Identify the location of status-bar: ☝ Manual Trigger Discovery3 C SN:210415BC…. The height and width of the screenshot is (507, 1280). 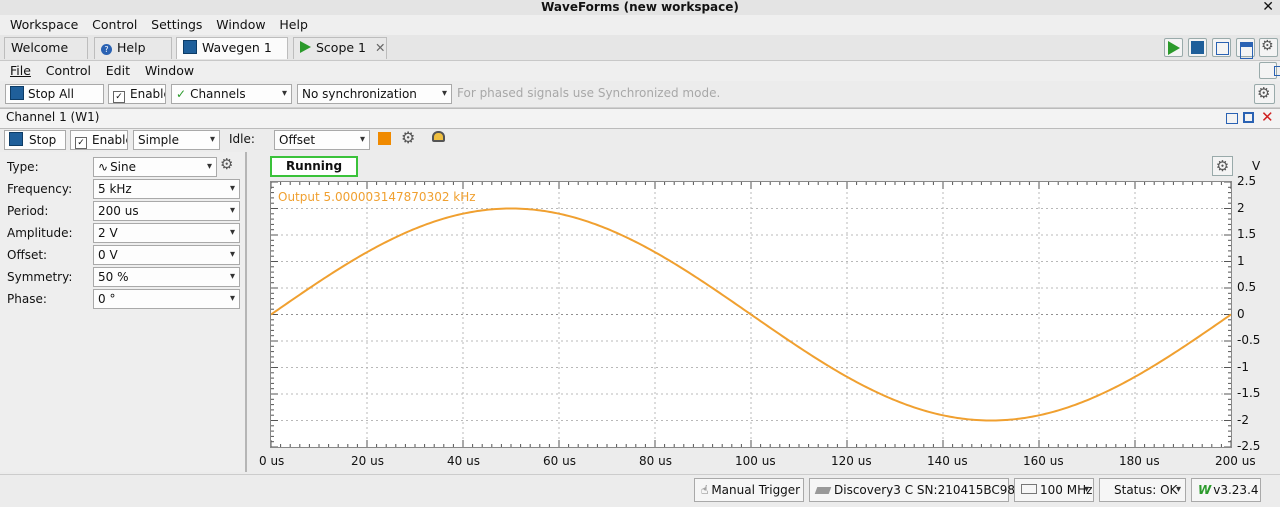
(640, 490).